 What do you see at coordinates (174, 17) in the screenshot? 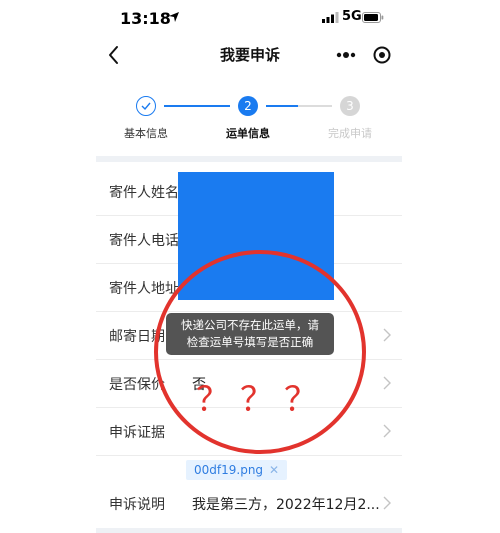
I see `location-arrow-icon` at bounding box center [174, 17].